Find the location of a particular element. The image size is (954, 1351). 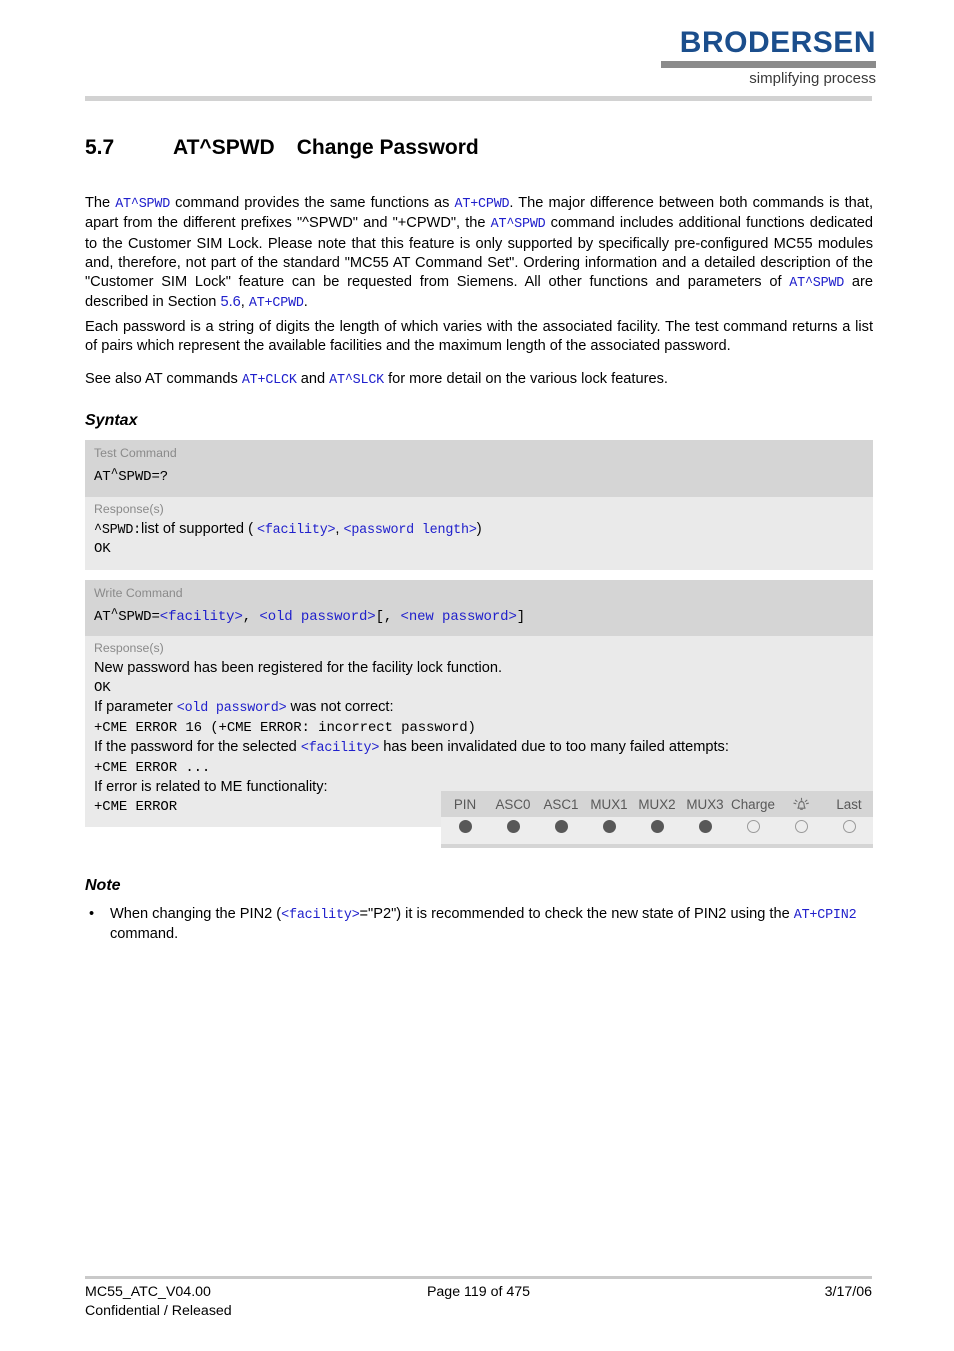

support-column-header: MUX1 is located at coordinates (609, 806).